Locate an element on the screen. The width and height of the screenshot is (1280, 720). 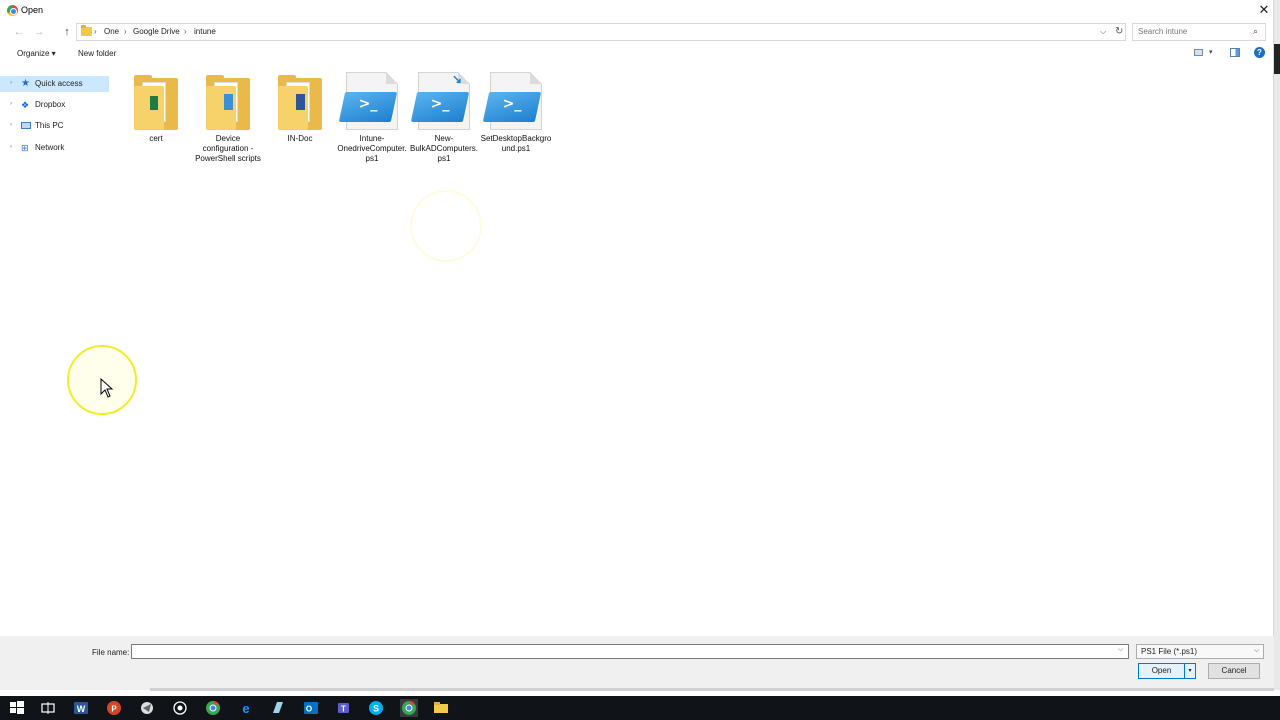
help-icon: ? is located at coordinates (1259, 52).